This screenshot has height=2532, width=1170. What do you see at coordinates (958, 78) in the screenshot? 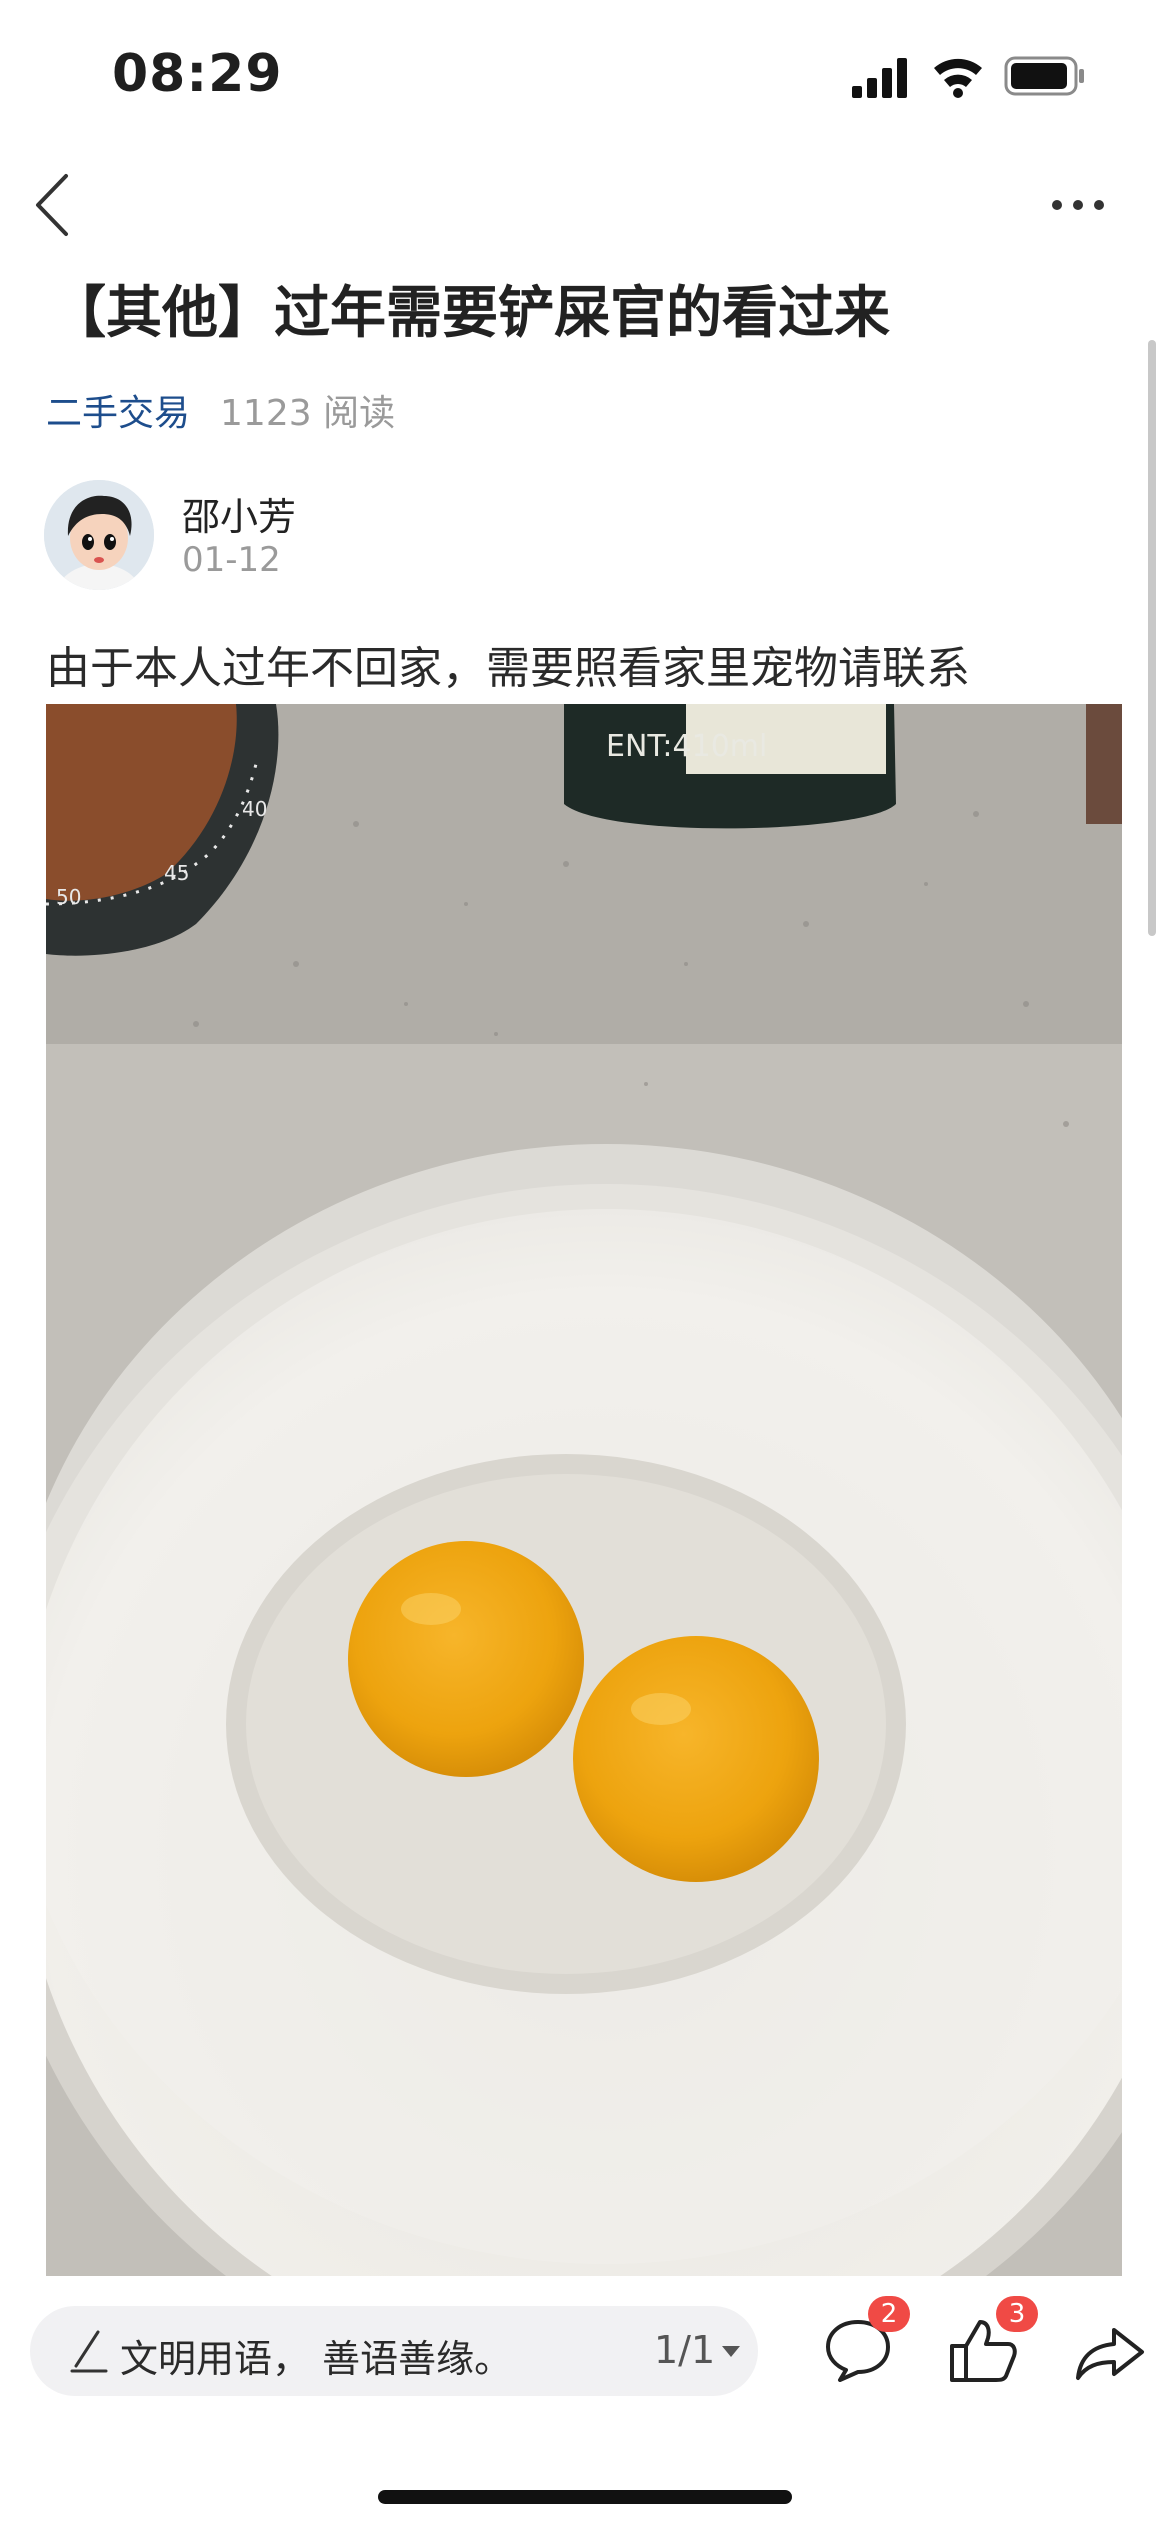
I see `wifi-icon` at bounding box center [958, 78].